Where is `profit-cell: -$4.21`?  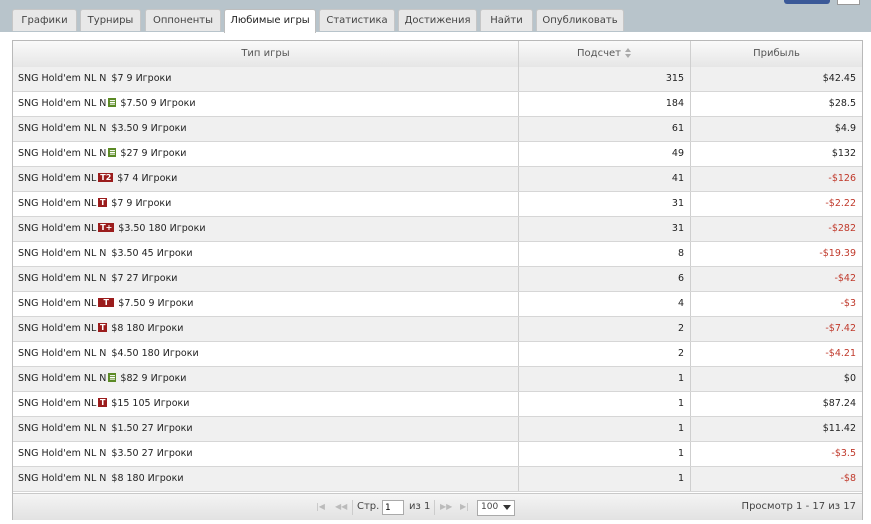 profit-cell: -$4.21 is located at coordinates (840, 353).